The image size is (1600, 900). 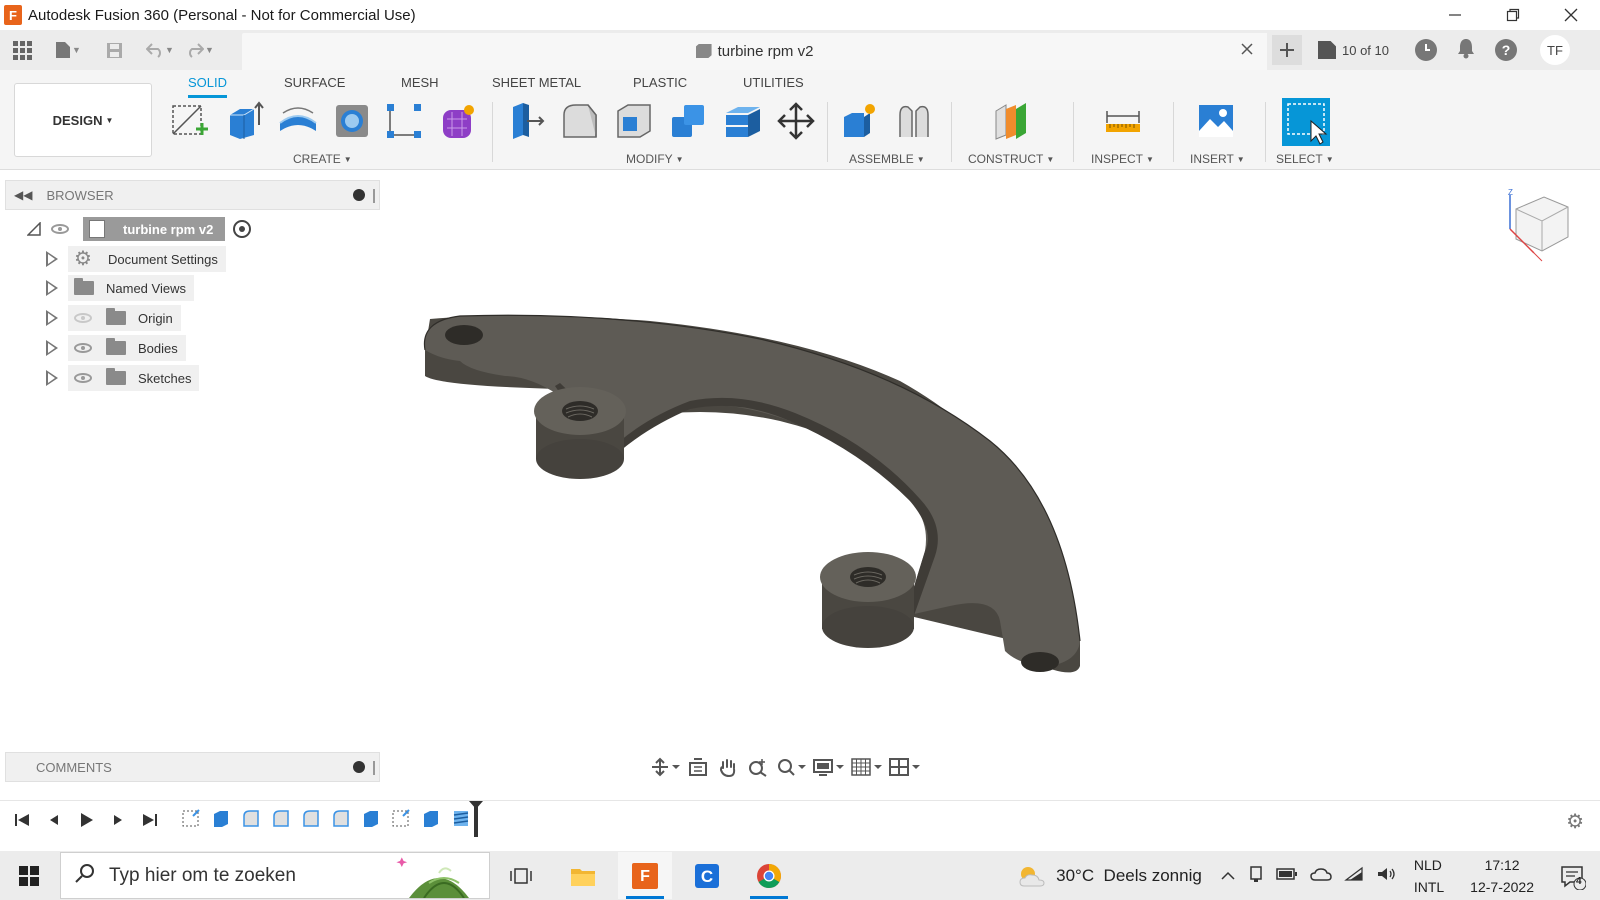 What do you see at coordinates (580, 121) in the screenshot?
I see `fillet-tool` at bounding box center [580, 121].